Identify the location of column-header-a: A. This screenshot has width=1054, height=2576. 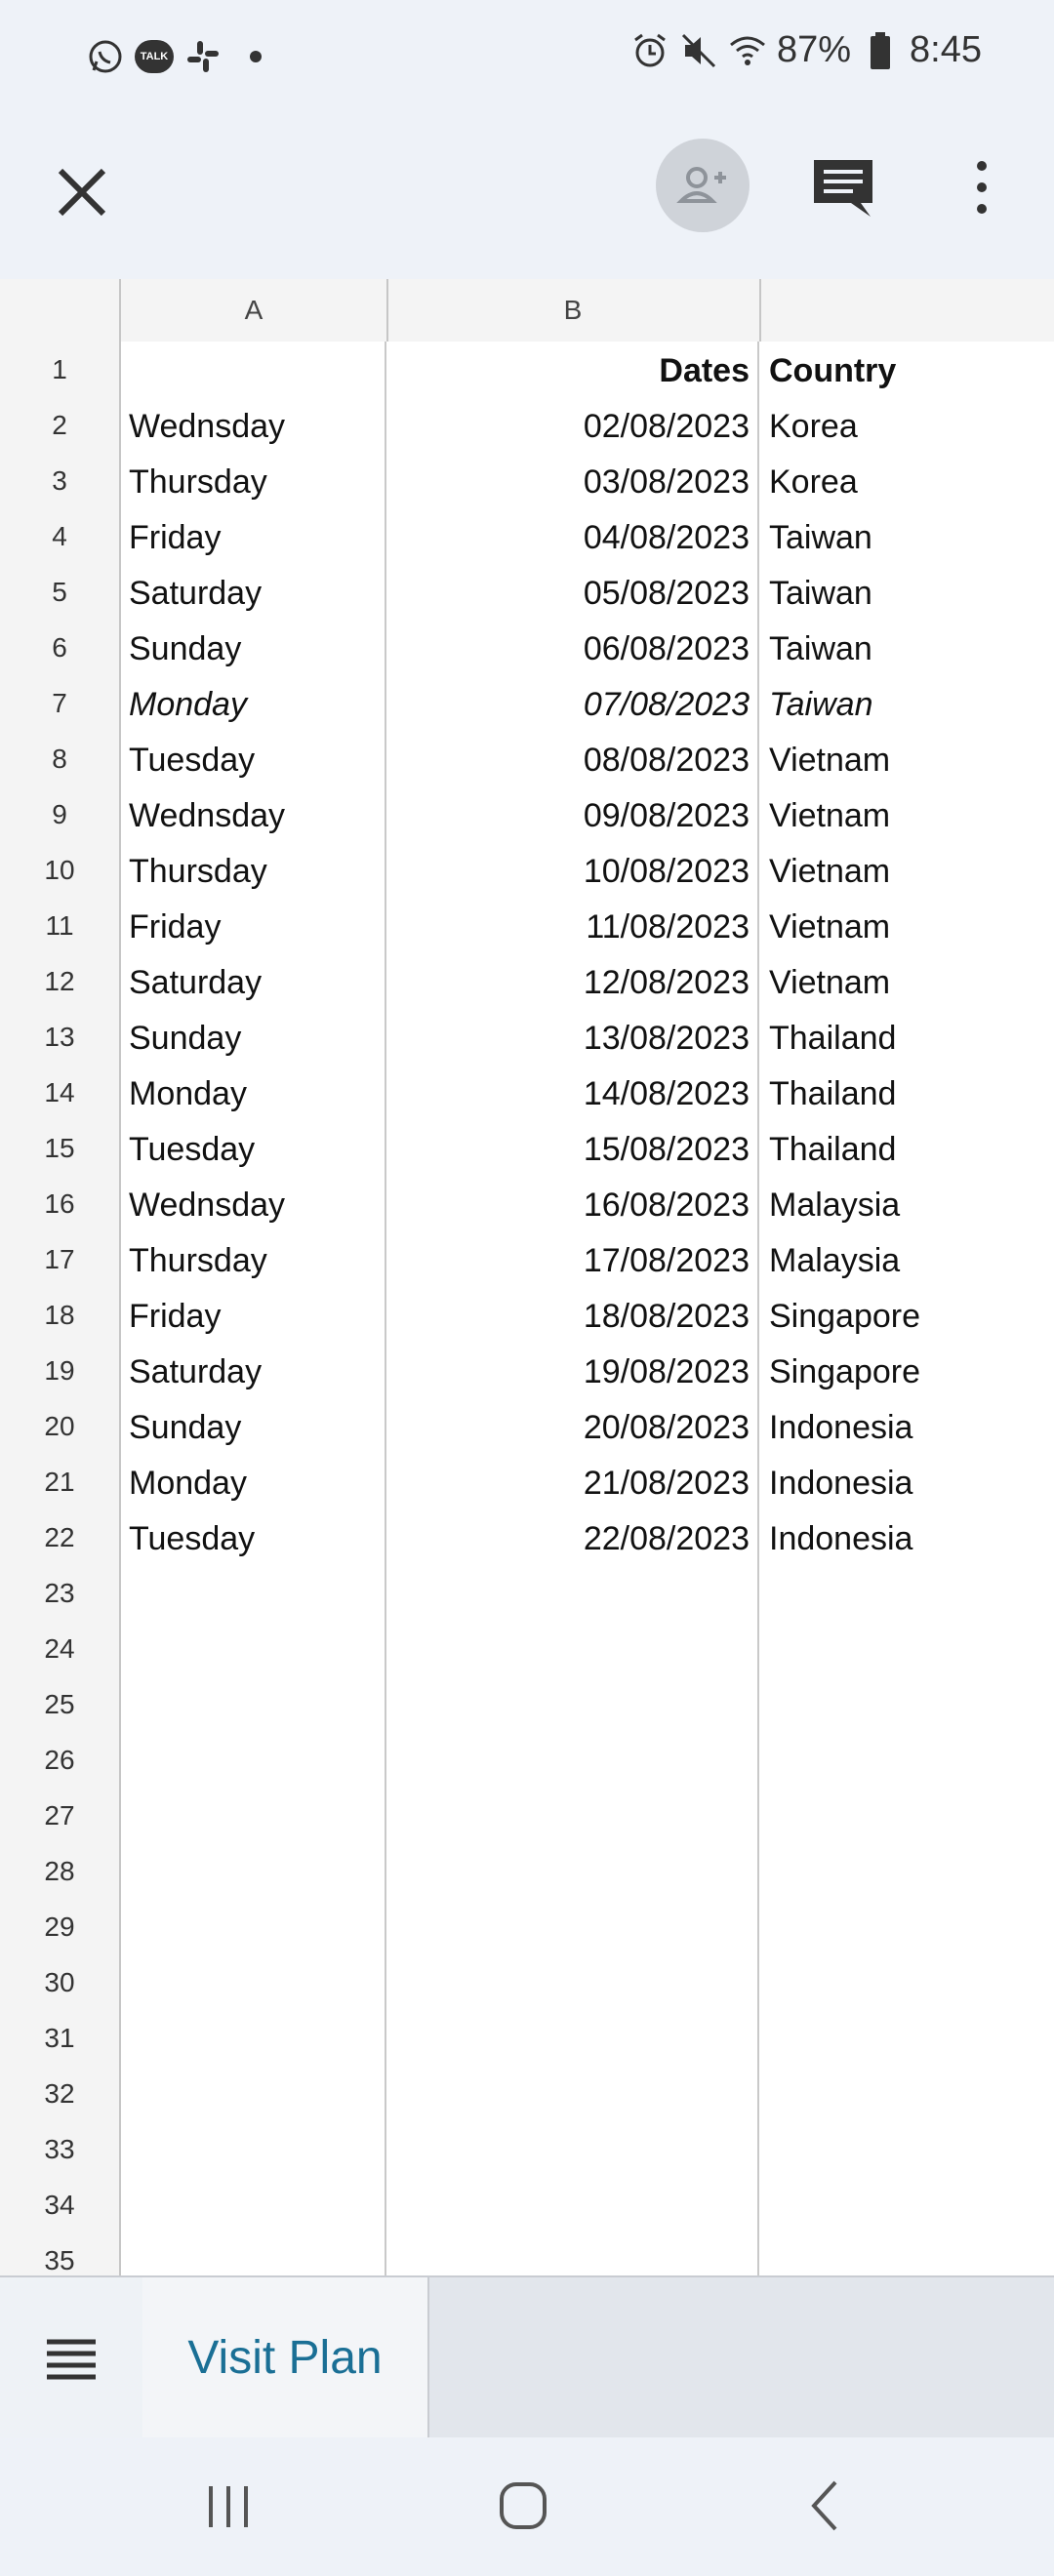
(254, 310).